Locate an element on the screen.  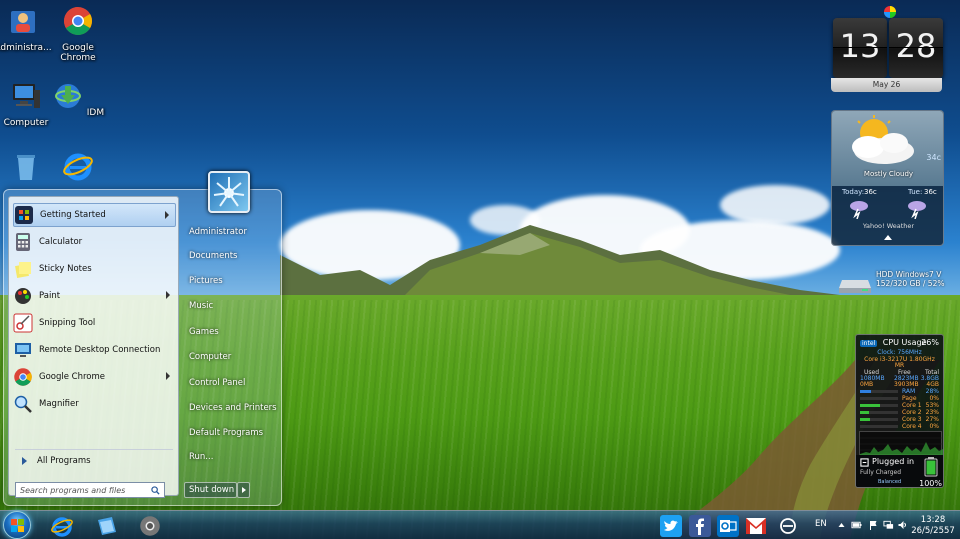
clock-date: May 26 is located at coordinates (886, 85).